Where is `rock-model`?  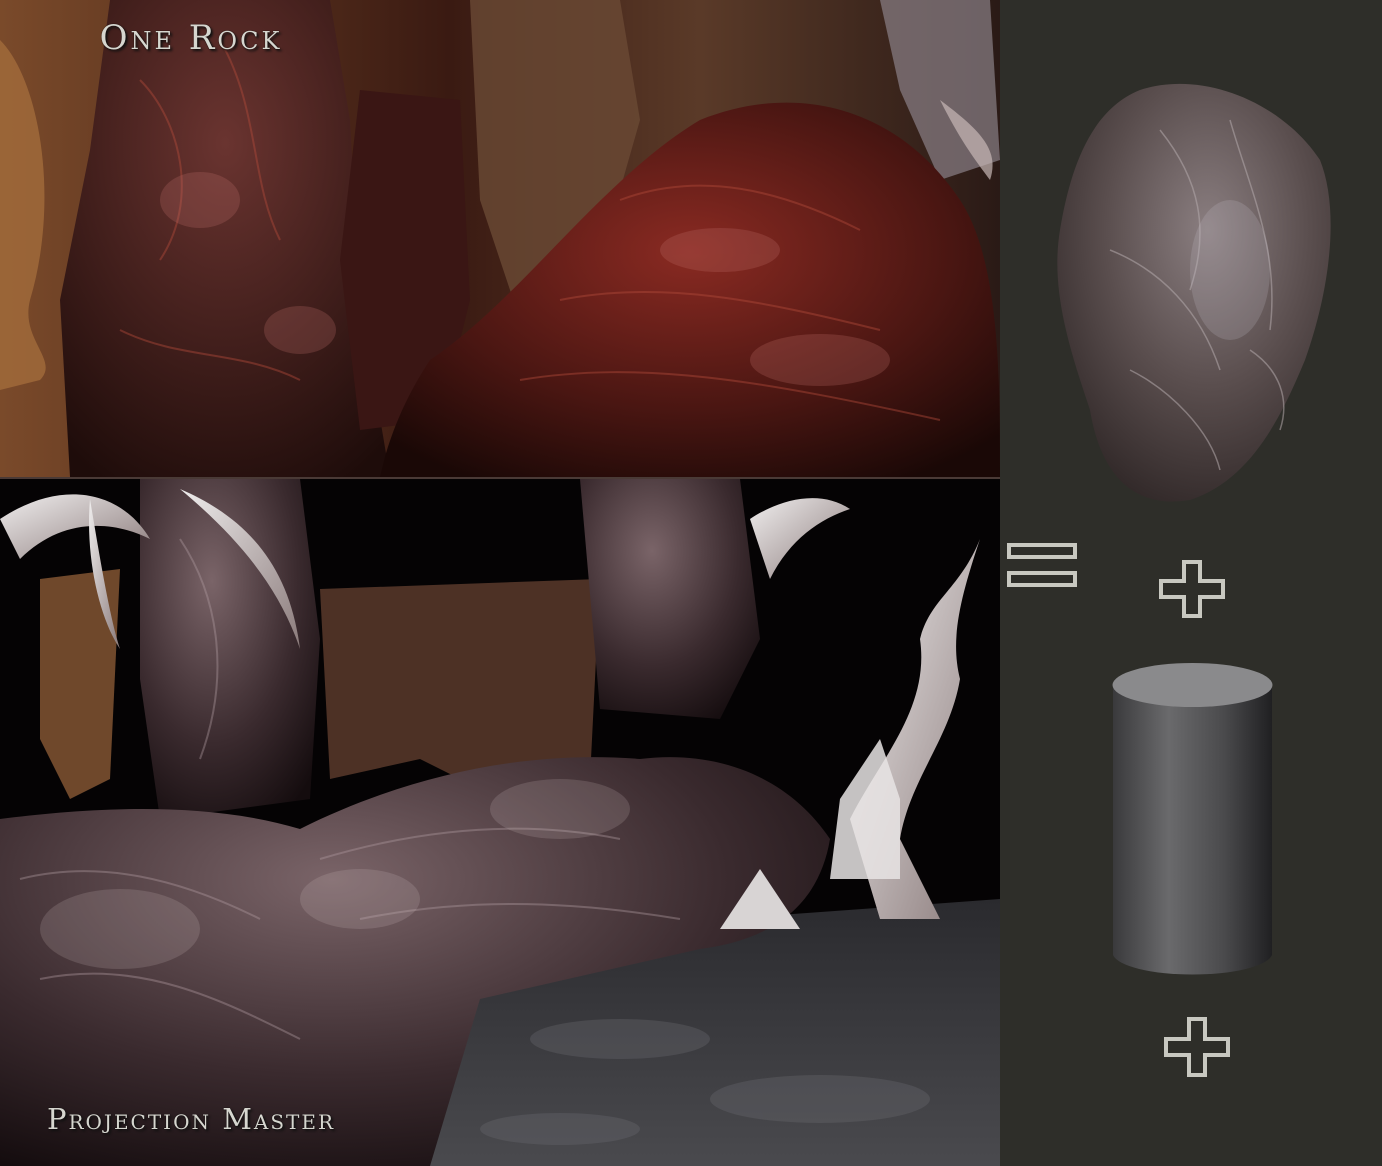
rock-model is located at coordinates (1194, 292).